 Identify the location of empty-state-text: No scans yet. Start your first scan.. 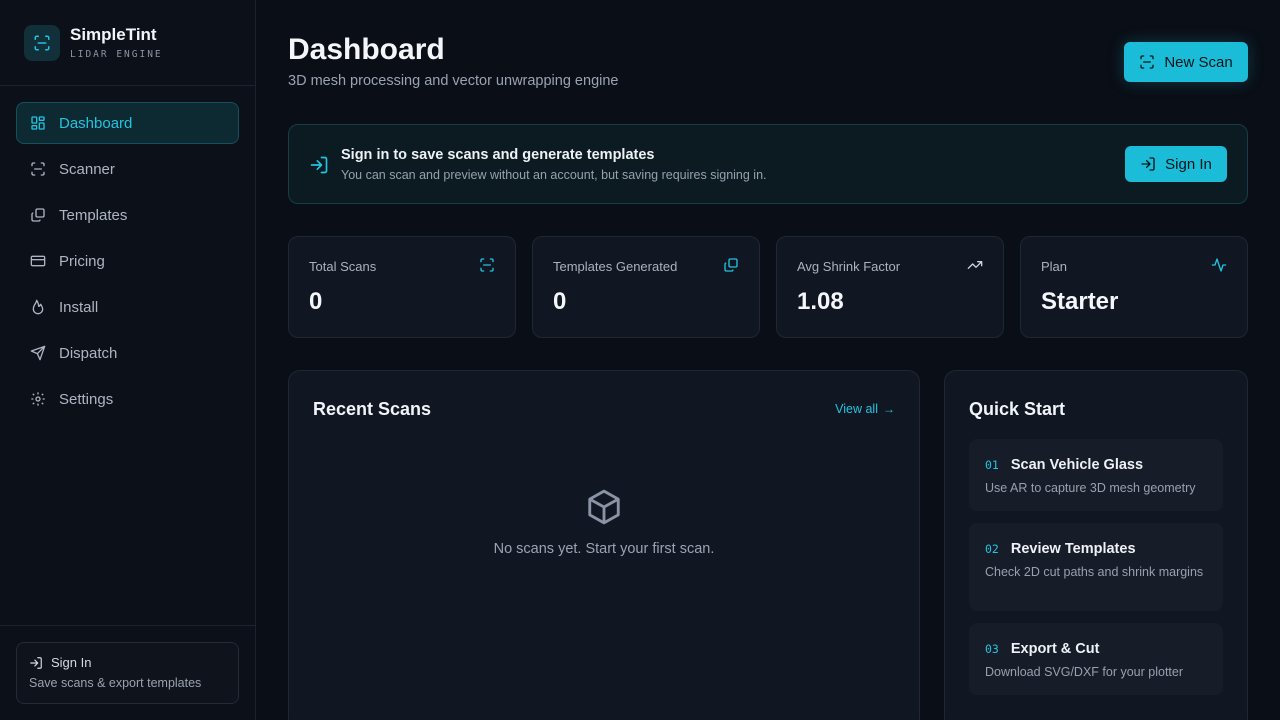
(604, 549).